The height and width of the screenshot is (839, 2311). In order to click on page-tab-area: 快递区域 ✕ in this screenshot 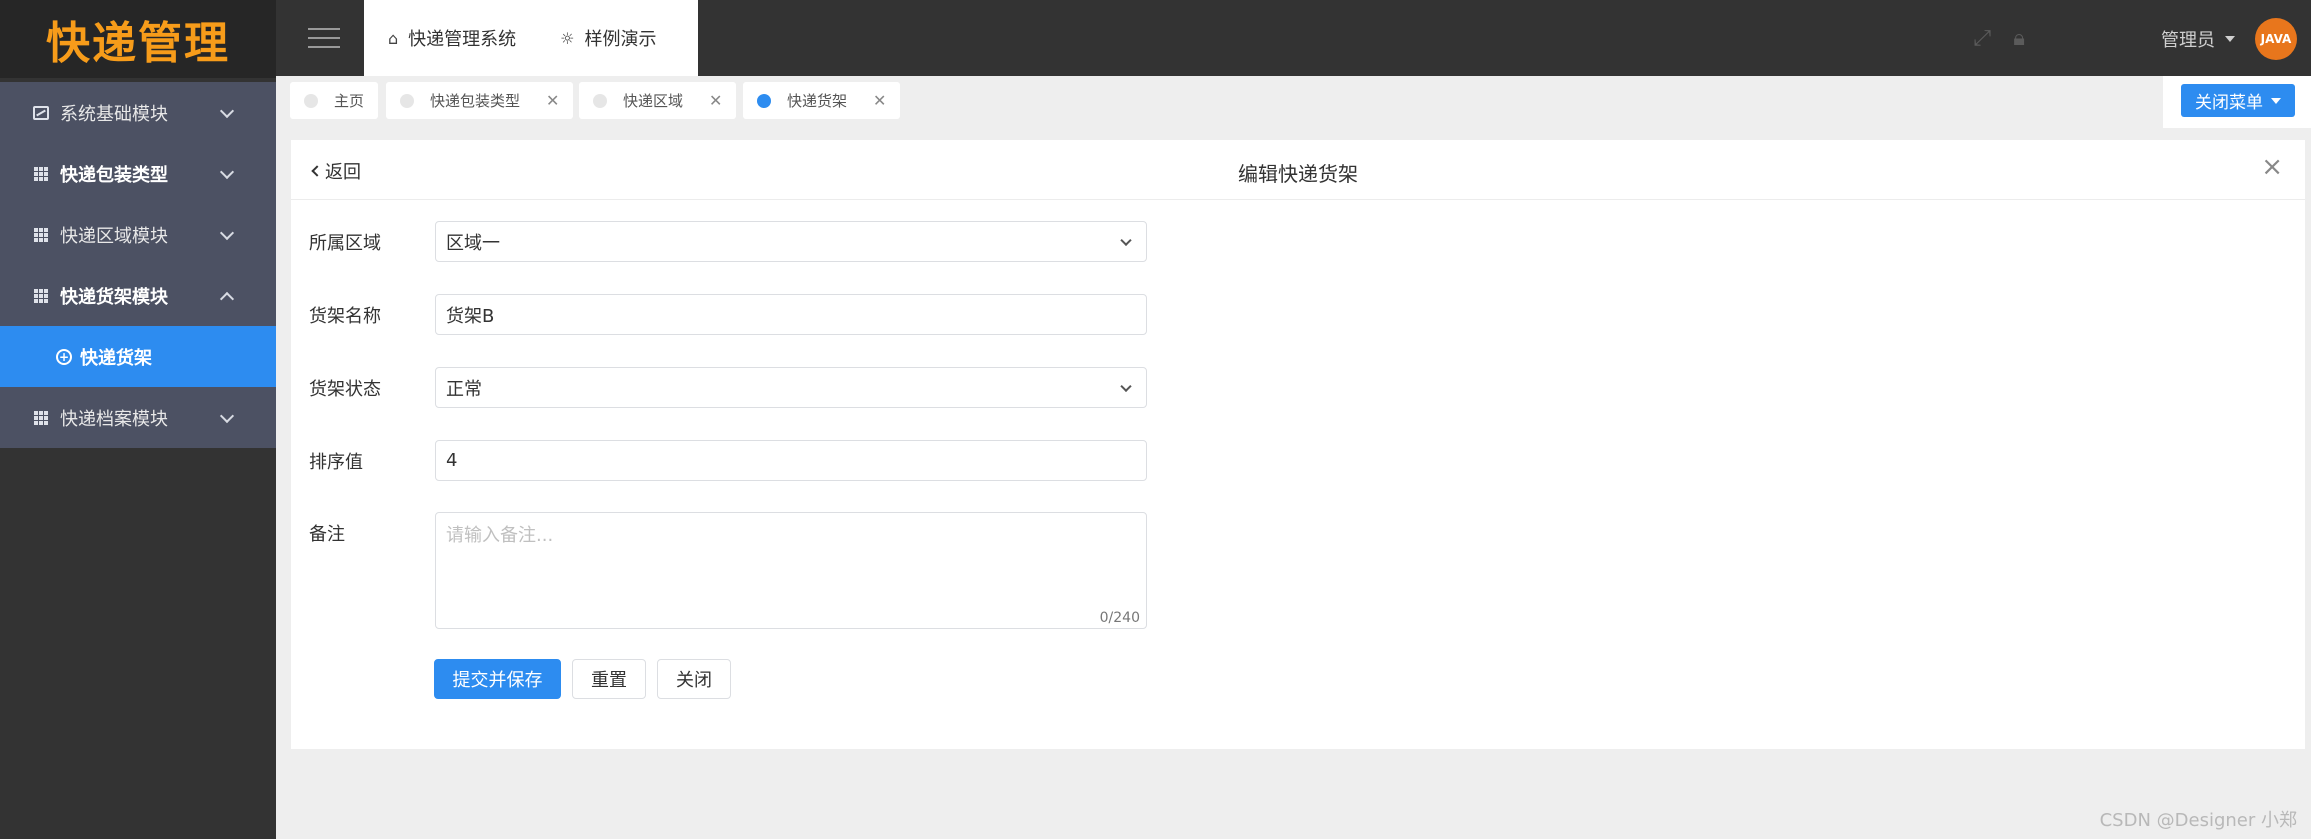, I will do `click(658, 100)`.